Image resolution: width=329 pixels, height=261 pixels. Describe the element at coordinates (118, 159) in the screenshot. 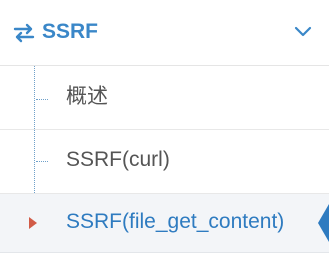

I see `submenu-item-label: SSRF(curl)` at that location.